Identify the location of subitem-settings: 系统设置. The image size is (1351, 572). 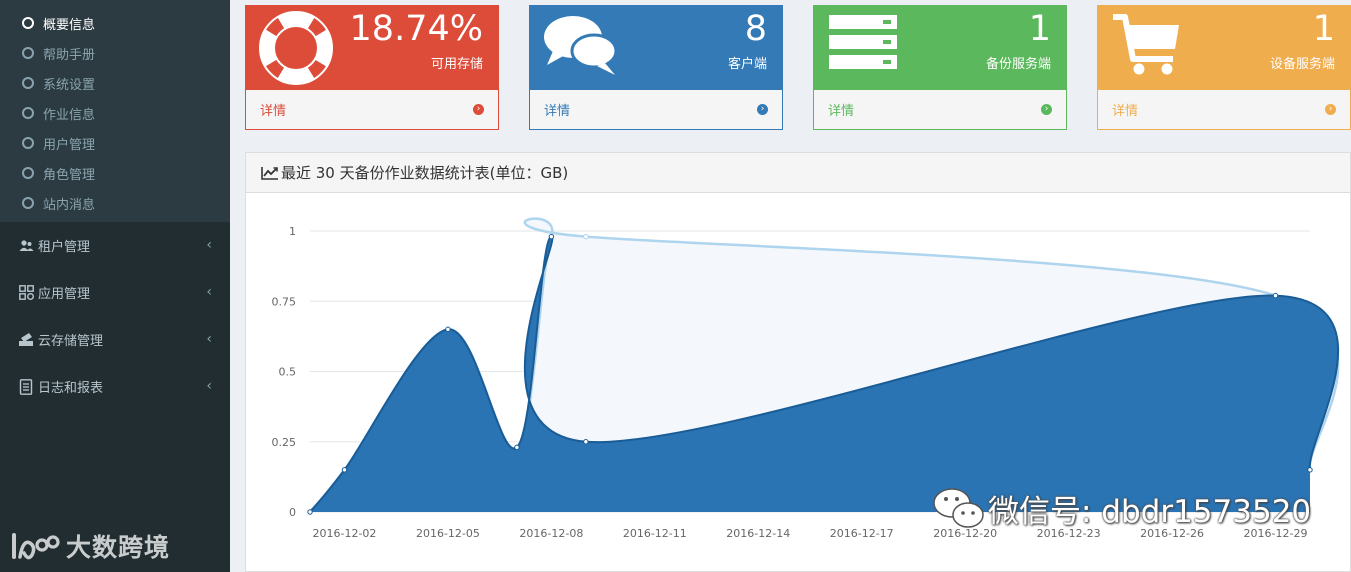
(115, 83).